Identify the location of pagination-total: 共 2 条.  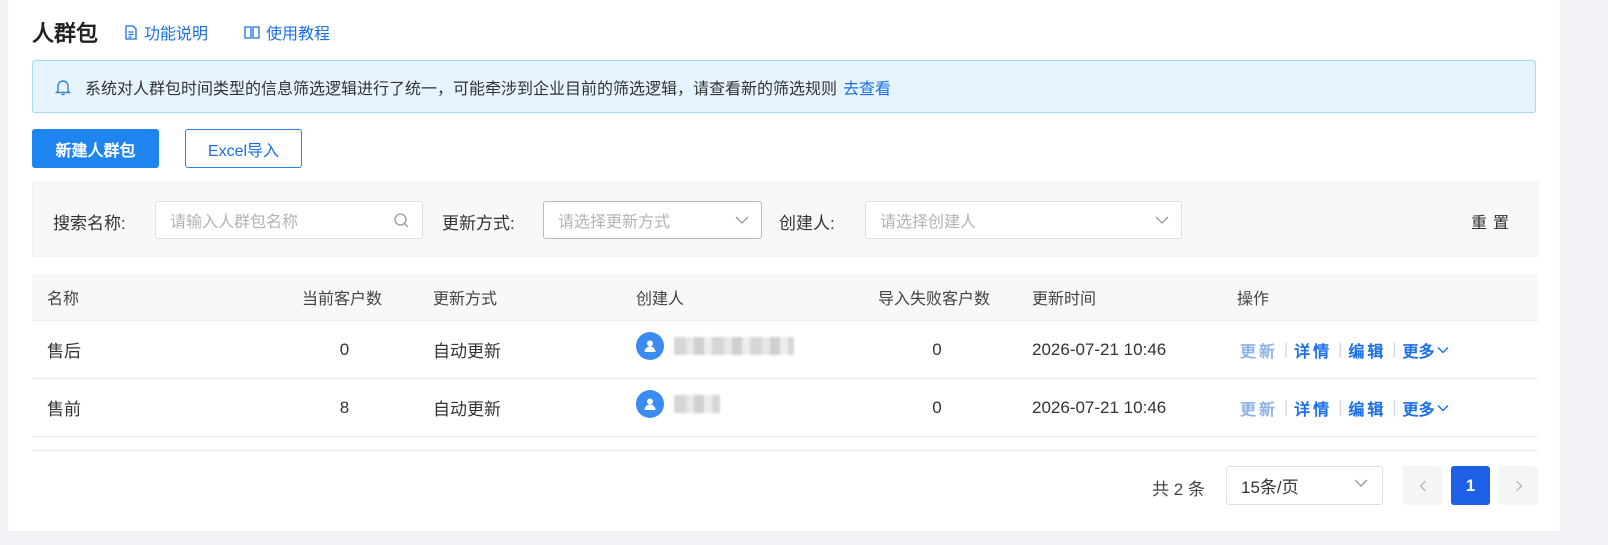
(1178, 489).